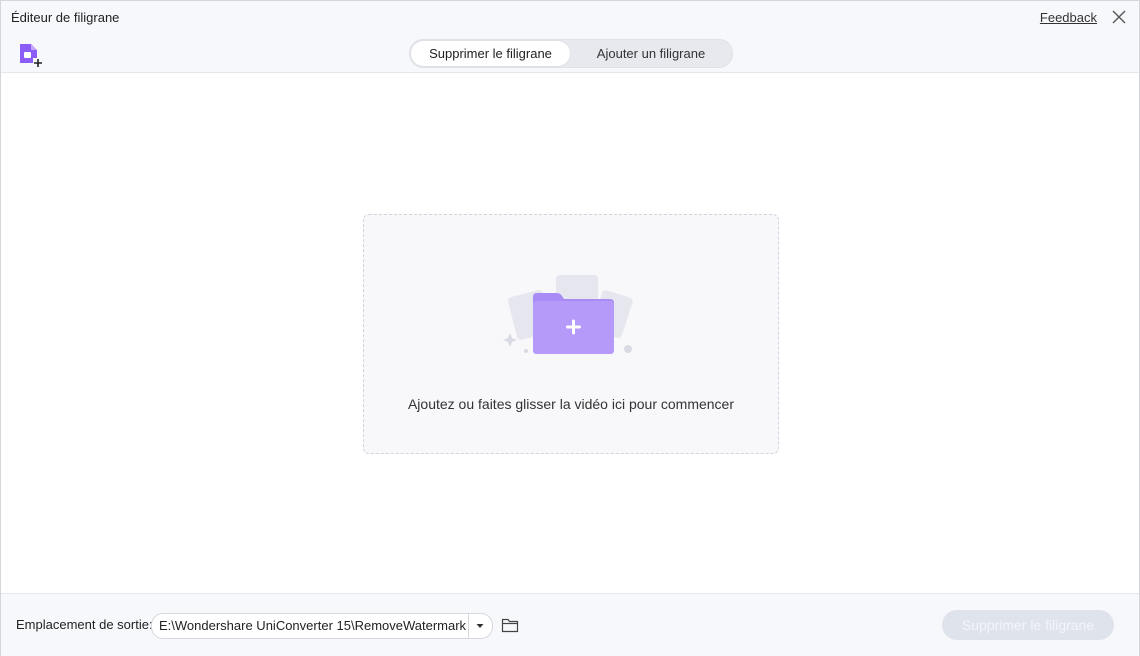 This screenshot has height=656, width=1140. I want to click on close-button, so click(1119, 17).